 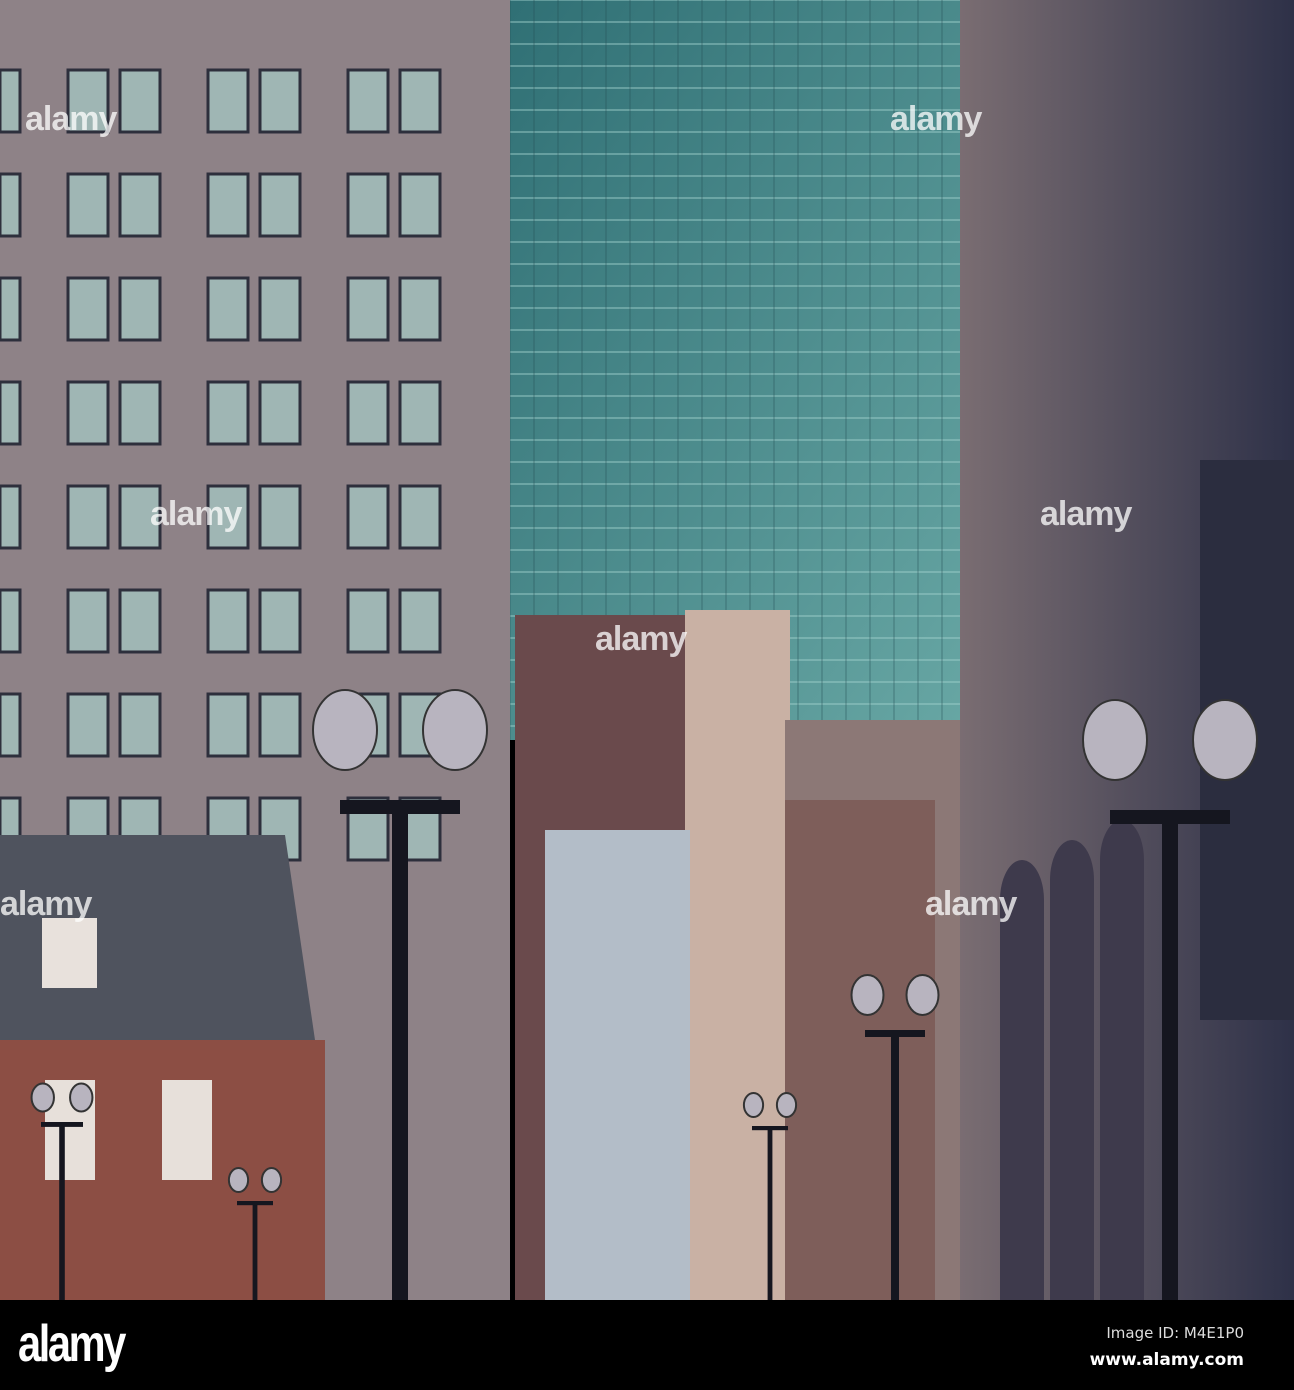 I want to click on arches, so click(x=1072, y=1060).